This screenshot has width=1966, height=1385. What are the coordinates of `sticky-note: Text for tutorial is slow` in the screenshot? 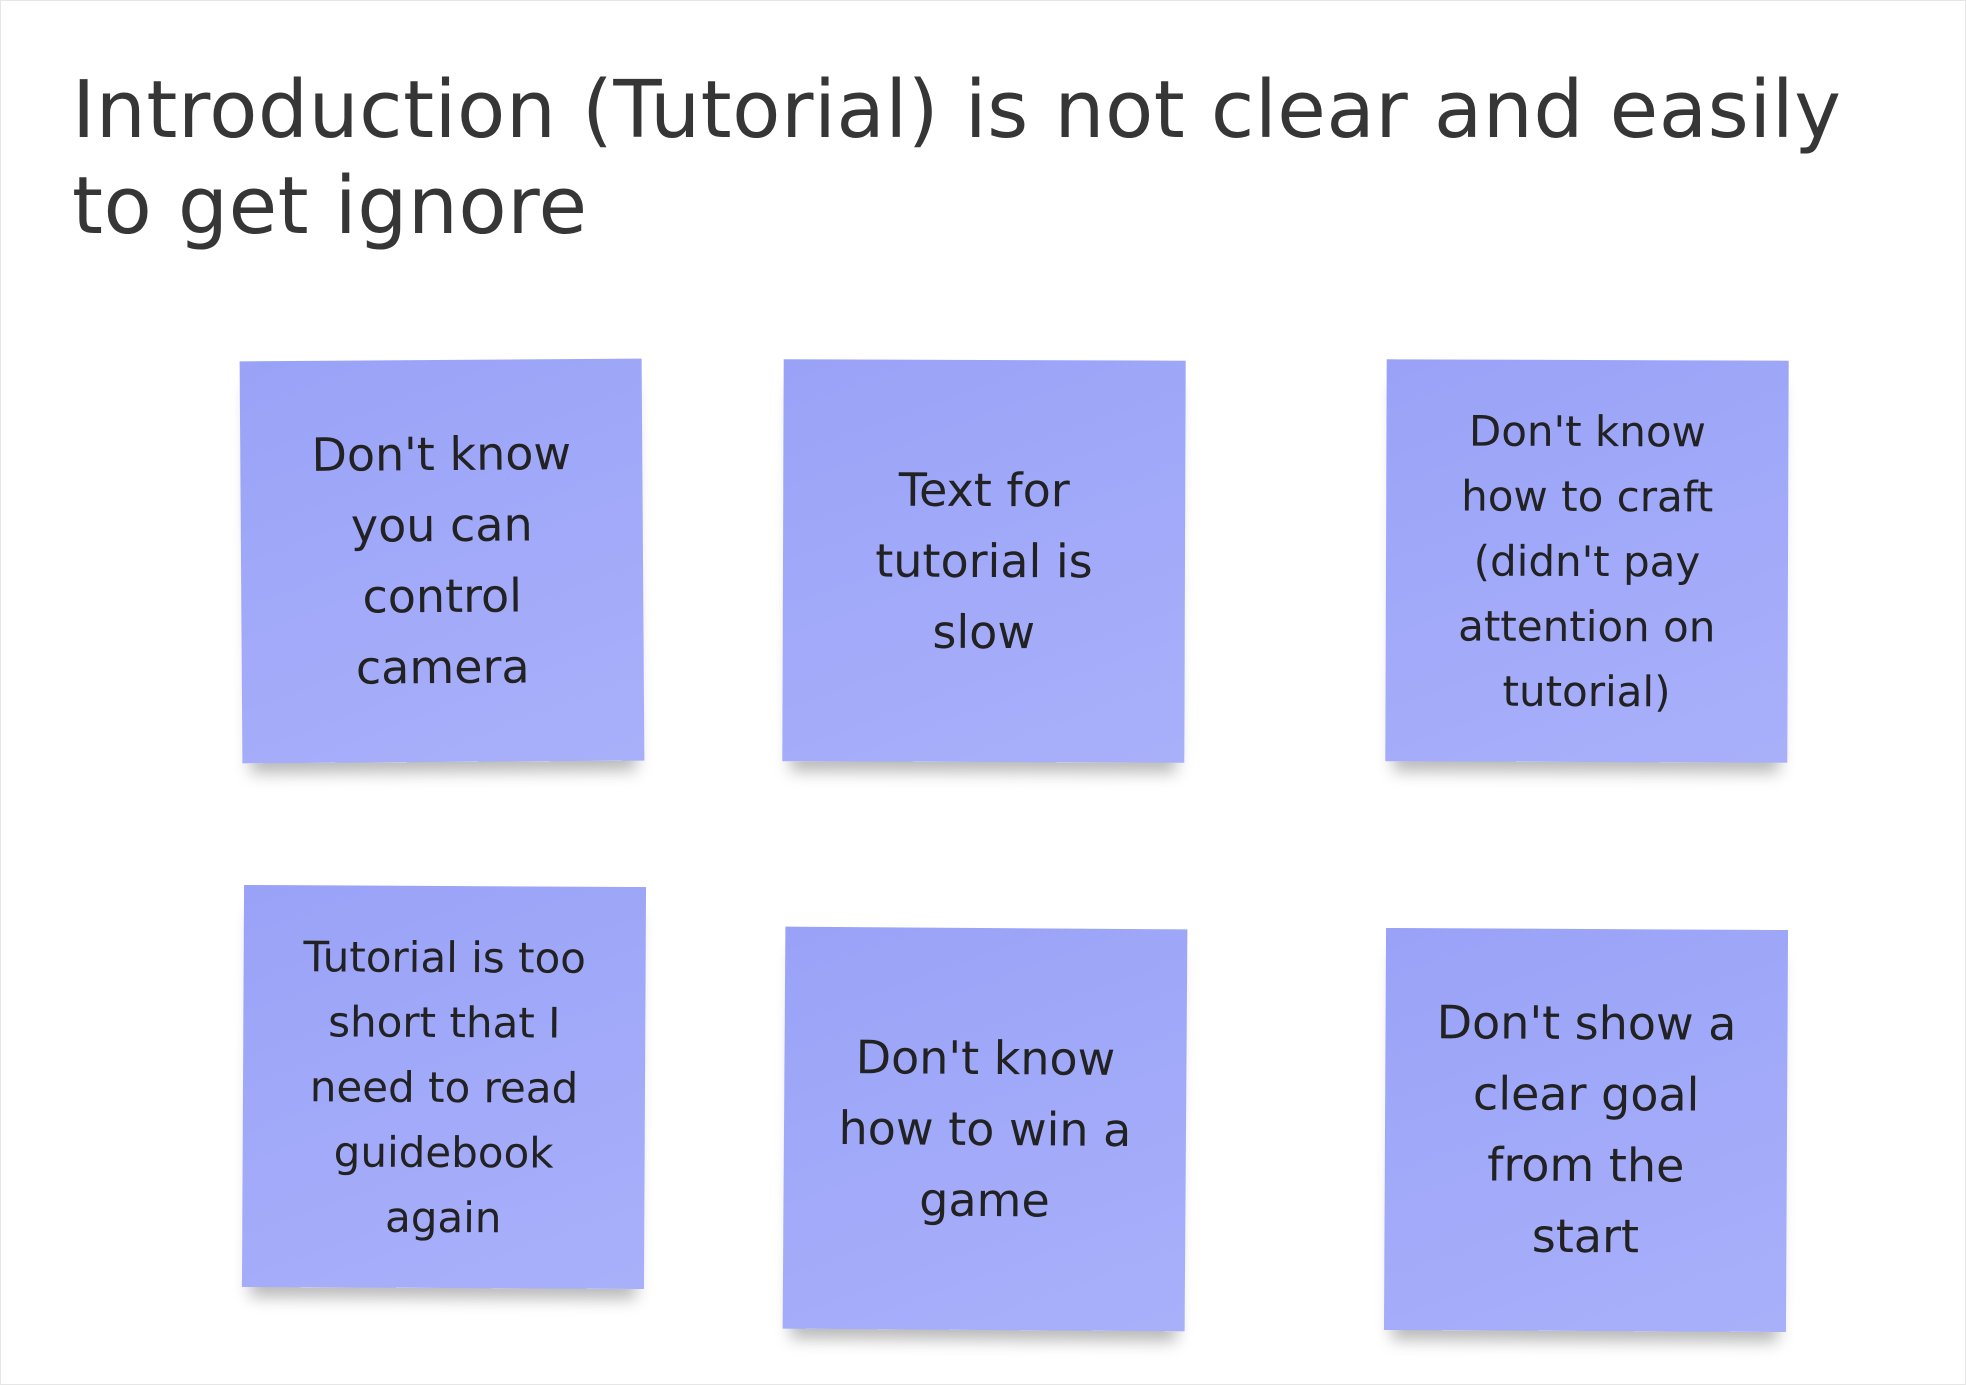 It's located at (984, 561).